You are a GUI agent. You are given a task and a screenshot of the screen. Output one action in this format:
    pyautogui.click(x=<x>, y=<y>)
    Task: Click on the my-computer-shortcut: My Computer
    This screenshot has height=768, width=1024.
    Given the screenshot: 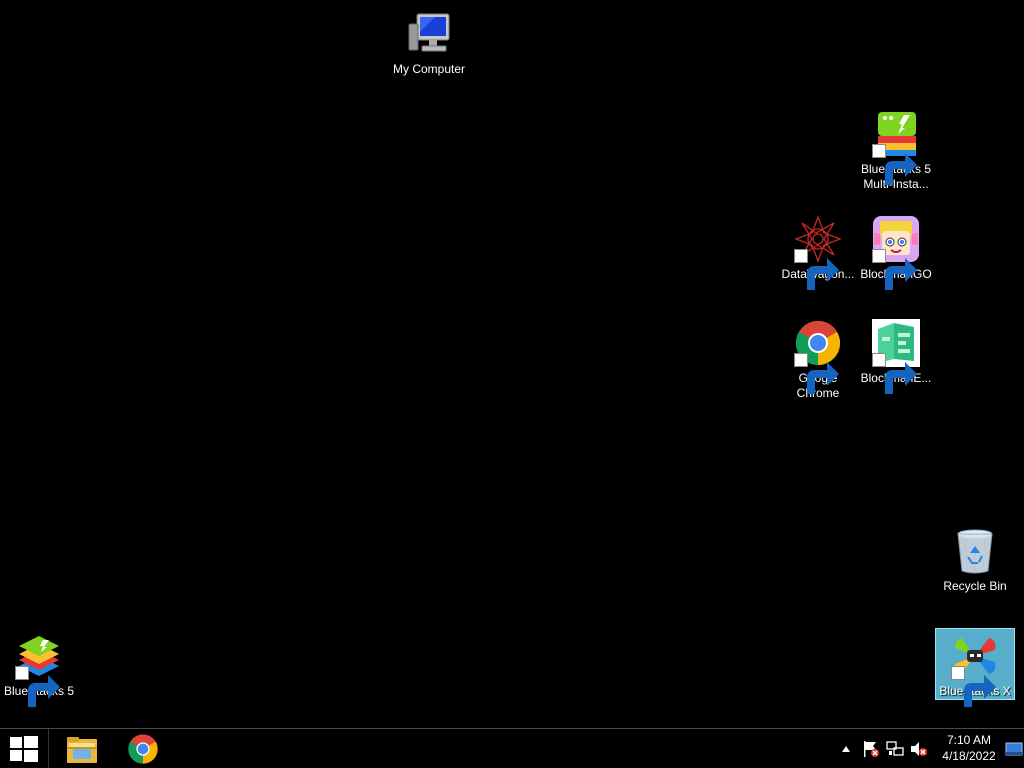 What is the action you would take?
    pyautogui.click(x=429, y=43)
    